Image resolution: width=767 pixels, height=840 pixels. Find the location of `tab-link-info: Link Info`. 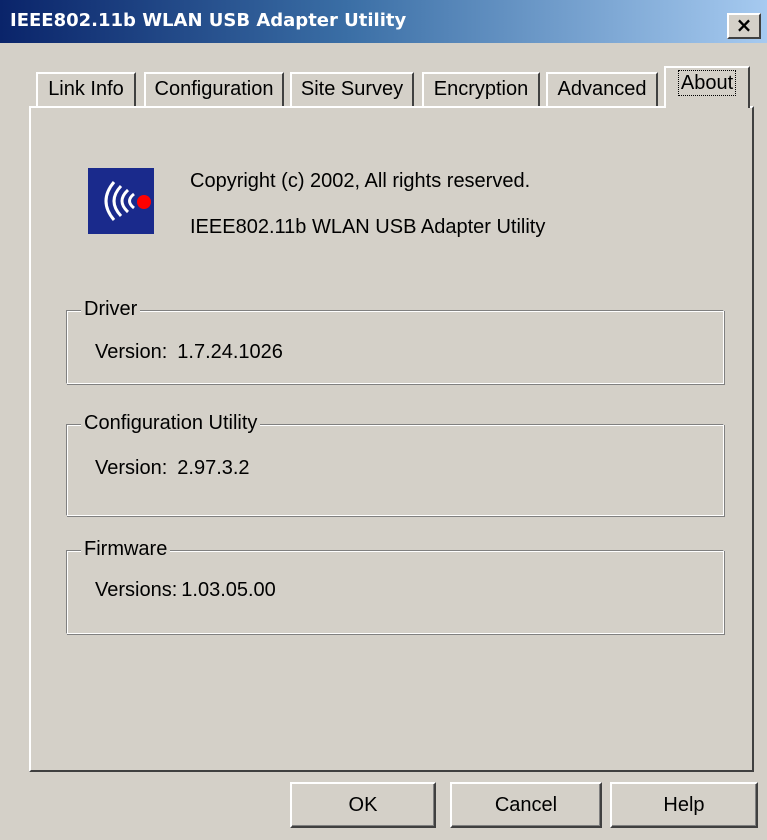

tab-link-info: Link Info is located at coordinates (86, 89).